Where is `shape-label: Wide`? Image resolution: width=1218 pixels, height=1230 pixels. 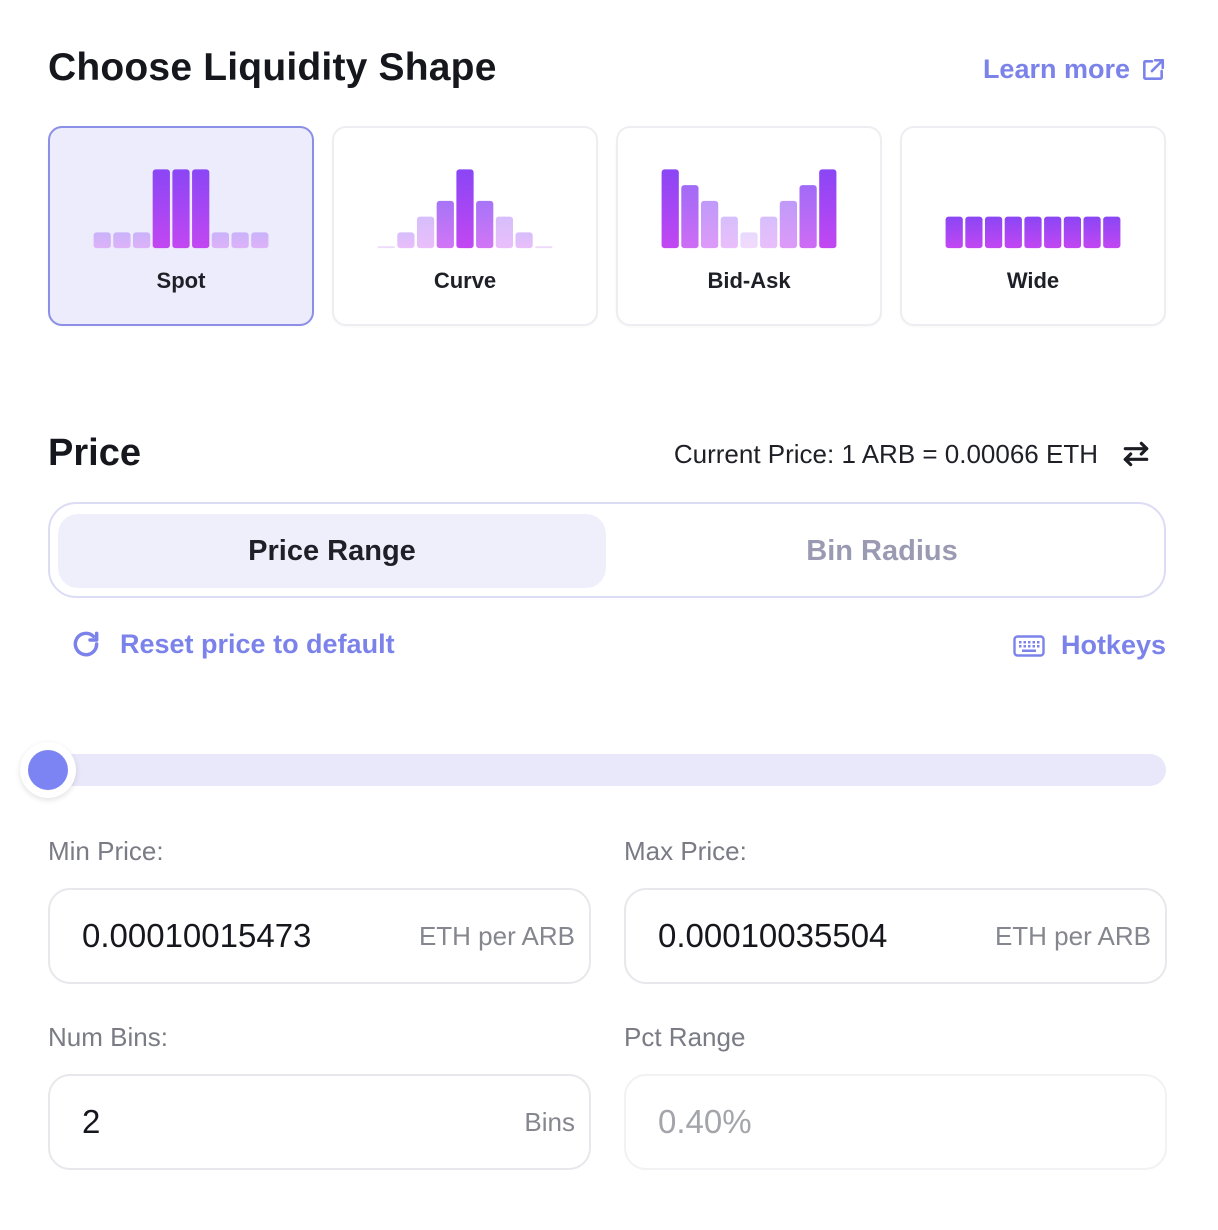
shape-label: Wide is located at coordinates (1033, 280).